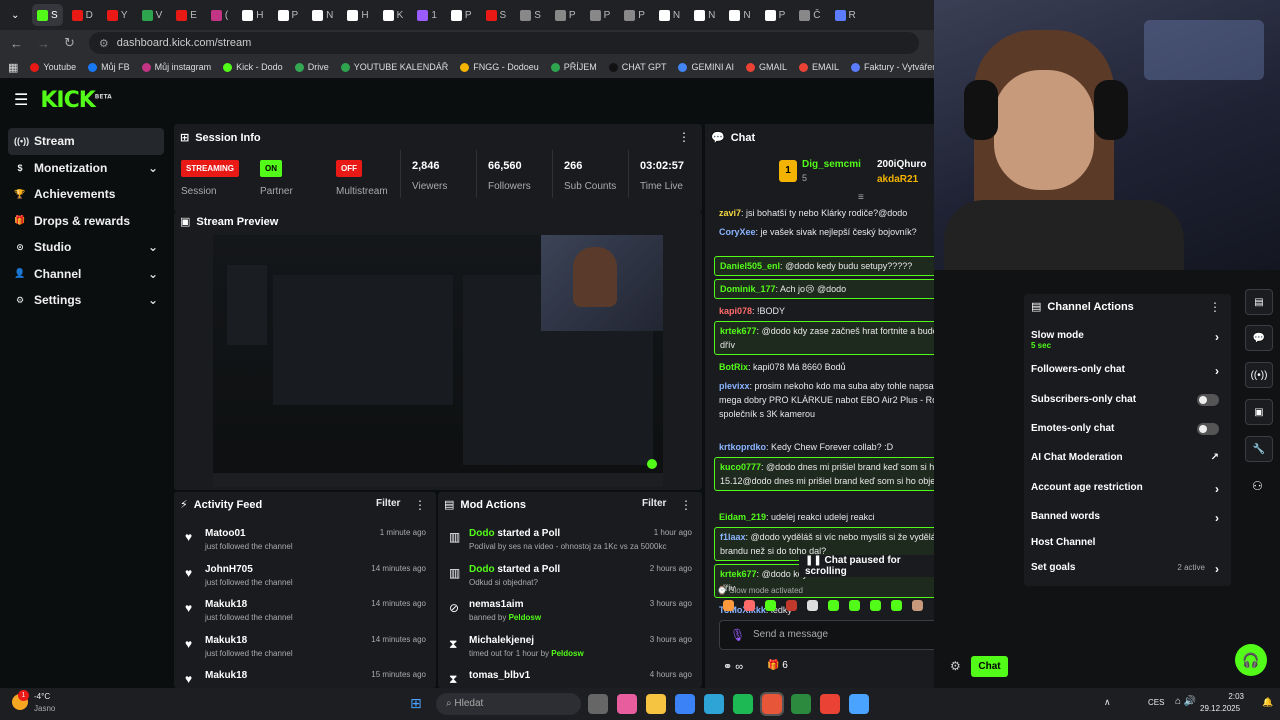  Describe the element at coordinates (686, 505) in the screenshot. I see `mod-more-icon: ⋮` at that location.